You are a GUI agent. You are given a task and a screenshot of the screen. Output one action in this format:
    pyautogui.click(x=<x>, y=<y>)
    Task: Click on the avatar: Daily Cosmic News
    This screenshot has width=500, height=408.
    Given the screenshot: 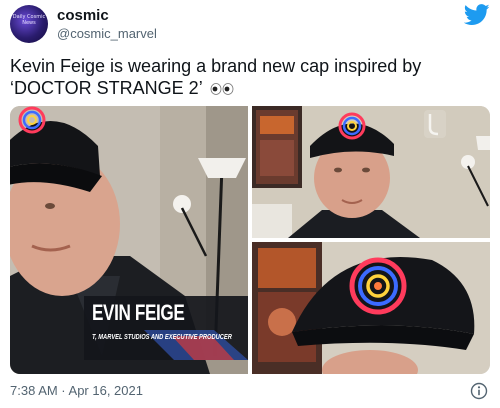 What is the action you would take?
    pyautogui.click(x=29, y=24)
    